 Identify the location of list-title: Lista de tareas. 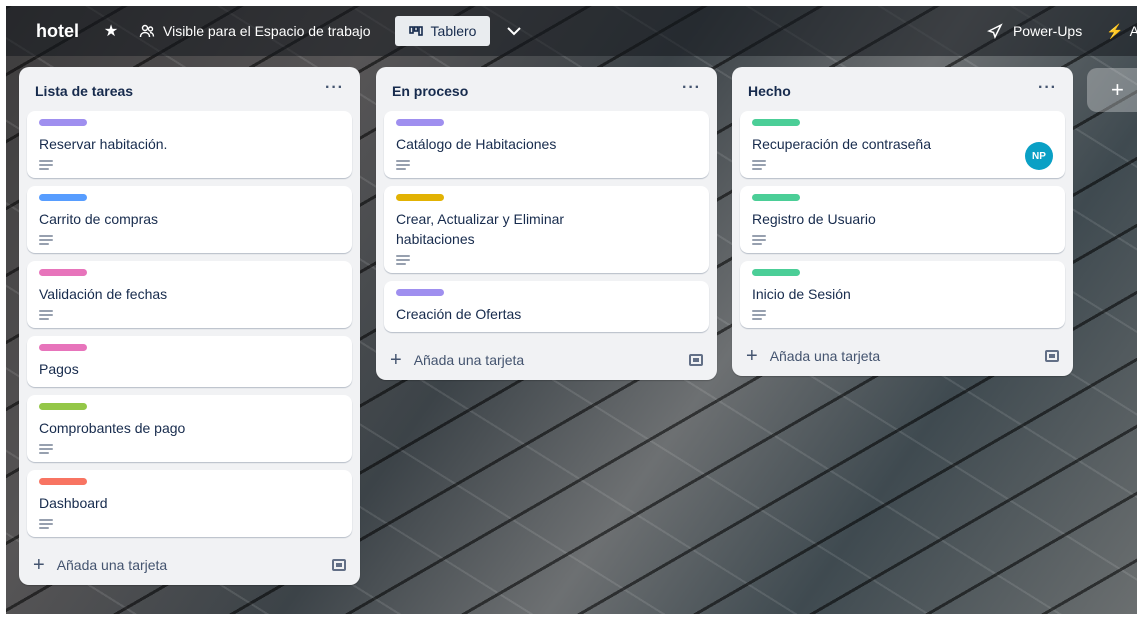
(84, 91).